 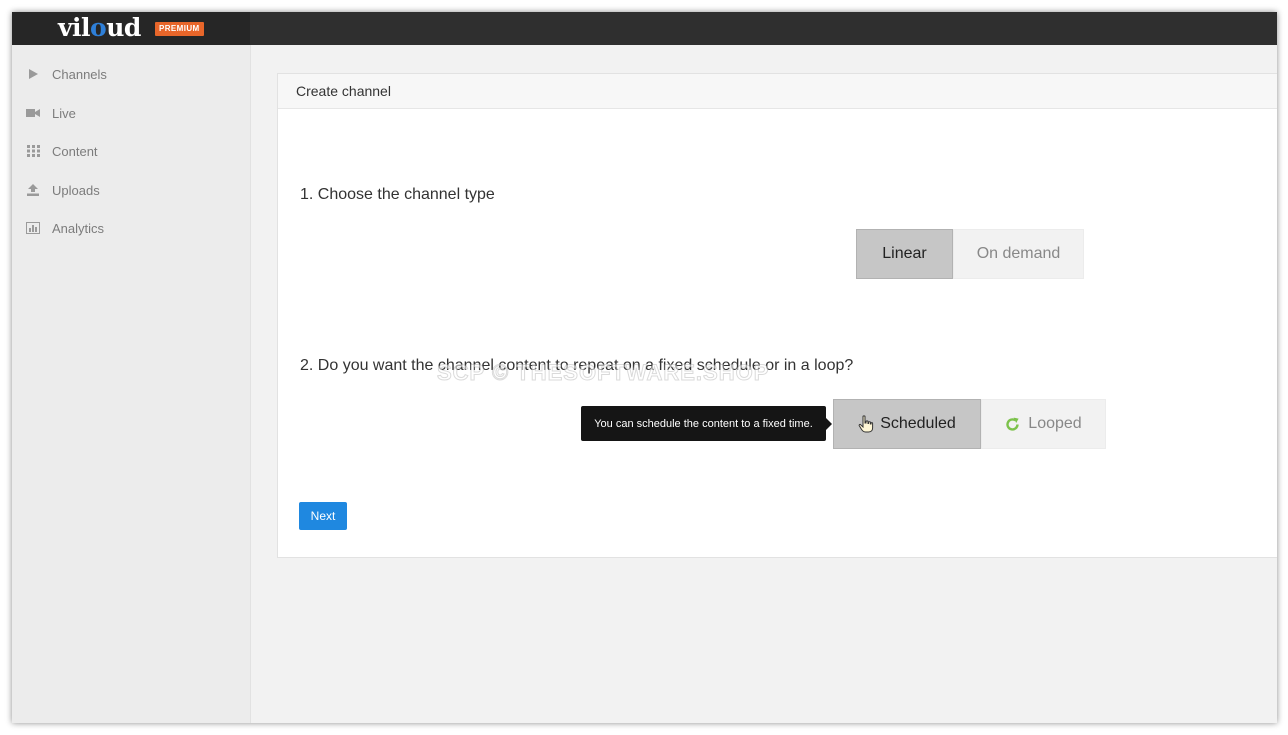 I want to click on sidebar-item-label: Content, so click(x=75, y=151).